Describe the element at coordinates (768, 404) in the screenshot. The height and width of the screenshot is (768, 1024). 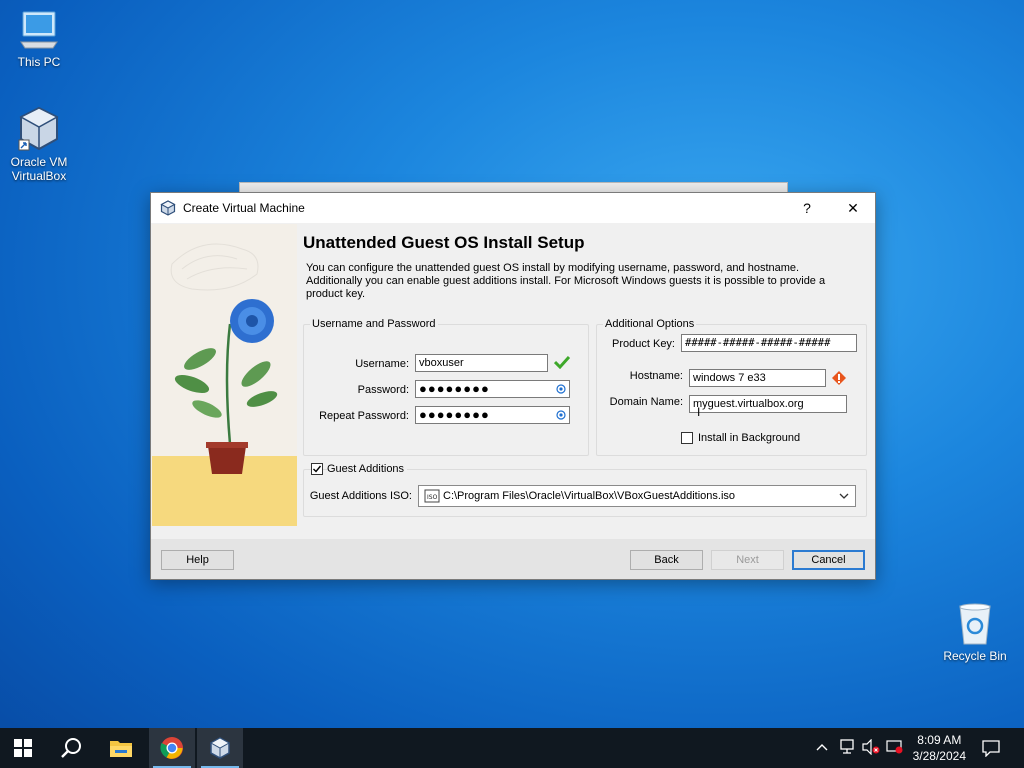
I see `domain-name-field: myguest.virtualbox.org` at that location.